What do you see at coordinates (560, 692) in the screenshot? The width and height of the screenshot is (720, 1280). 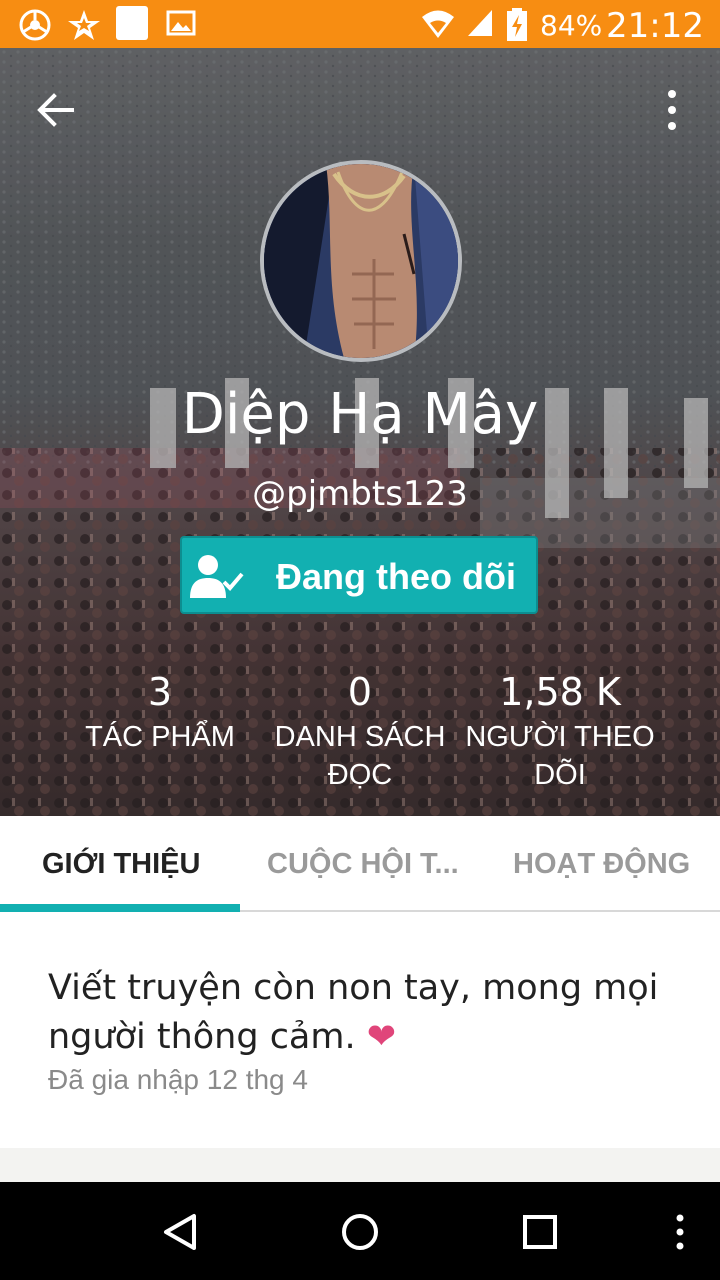 I see `stat-followers-value: 1,58 K` at bounding box center [560, 692].